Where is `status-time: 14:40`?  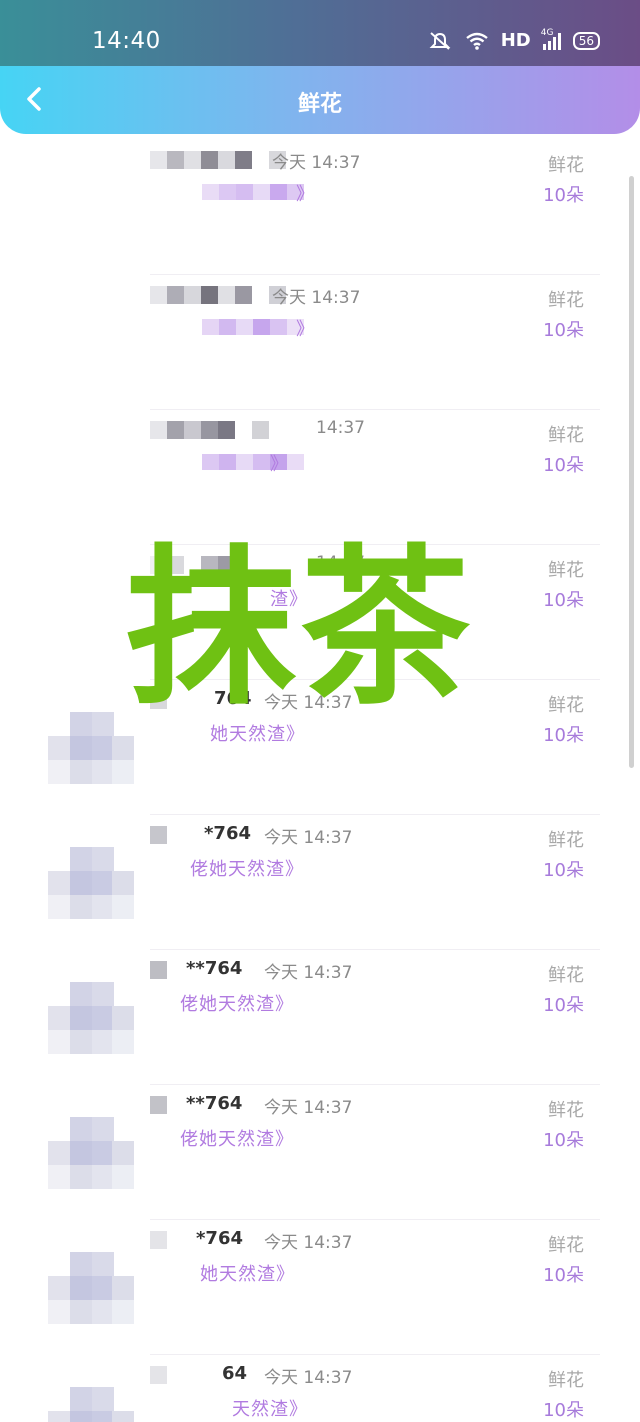 status-time: 14:40 is located at coordinates (126, 41).